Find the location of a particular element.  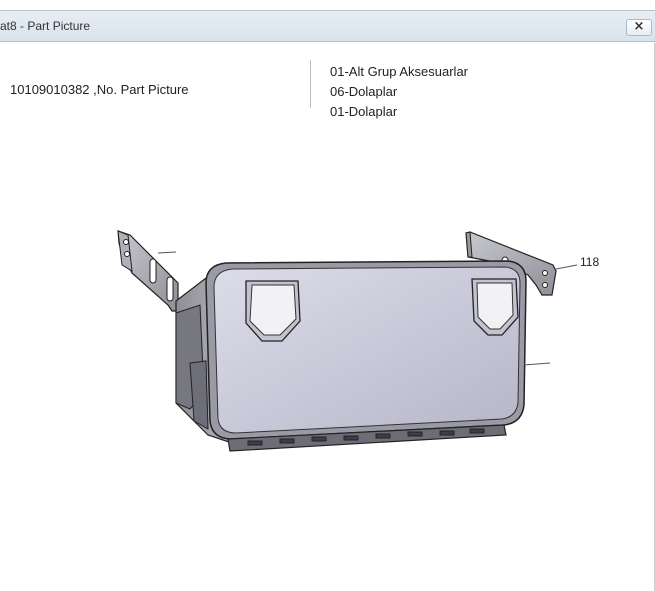

window-title: at8 - Part Picture is located at coordinates (45, 26).